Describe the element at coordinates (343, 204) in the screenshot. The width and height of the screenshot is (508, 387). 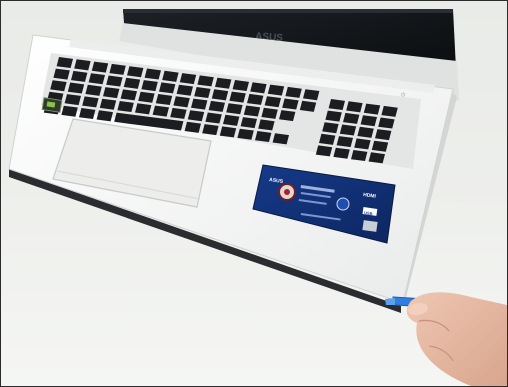
I see `sticker-audio-badge` at that location.